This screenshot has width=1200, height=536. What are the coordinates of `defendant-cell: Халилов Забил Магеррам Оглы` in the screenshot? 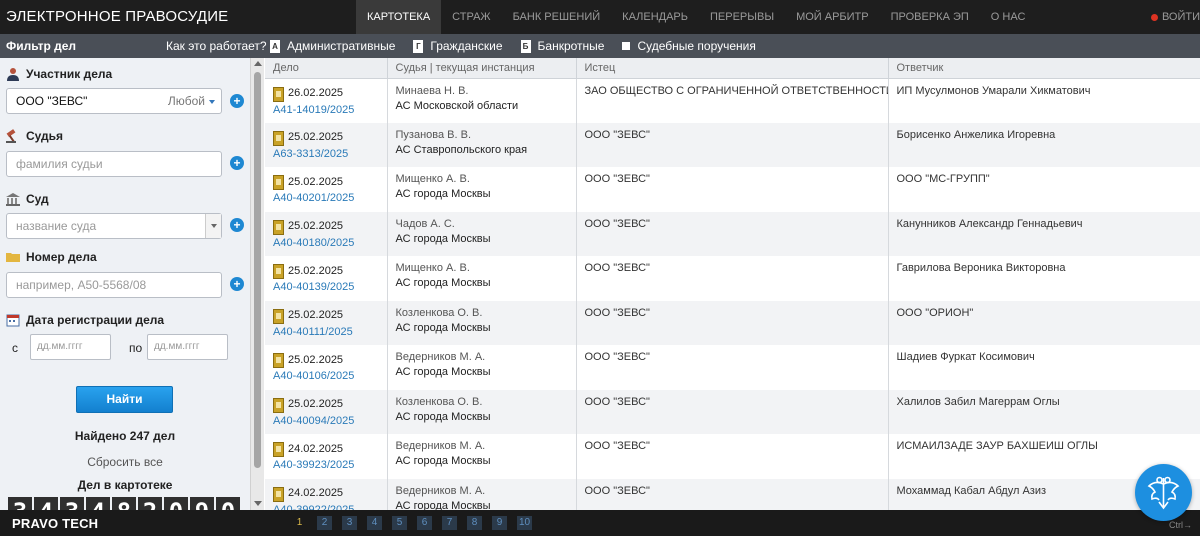 It's located at (1044, 411).